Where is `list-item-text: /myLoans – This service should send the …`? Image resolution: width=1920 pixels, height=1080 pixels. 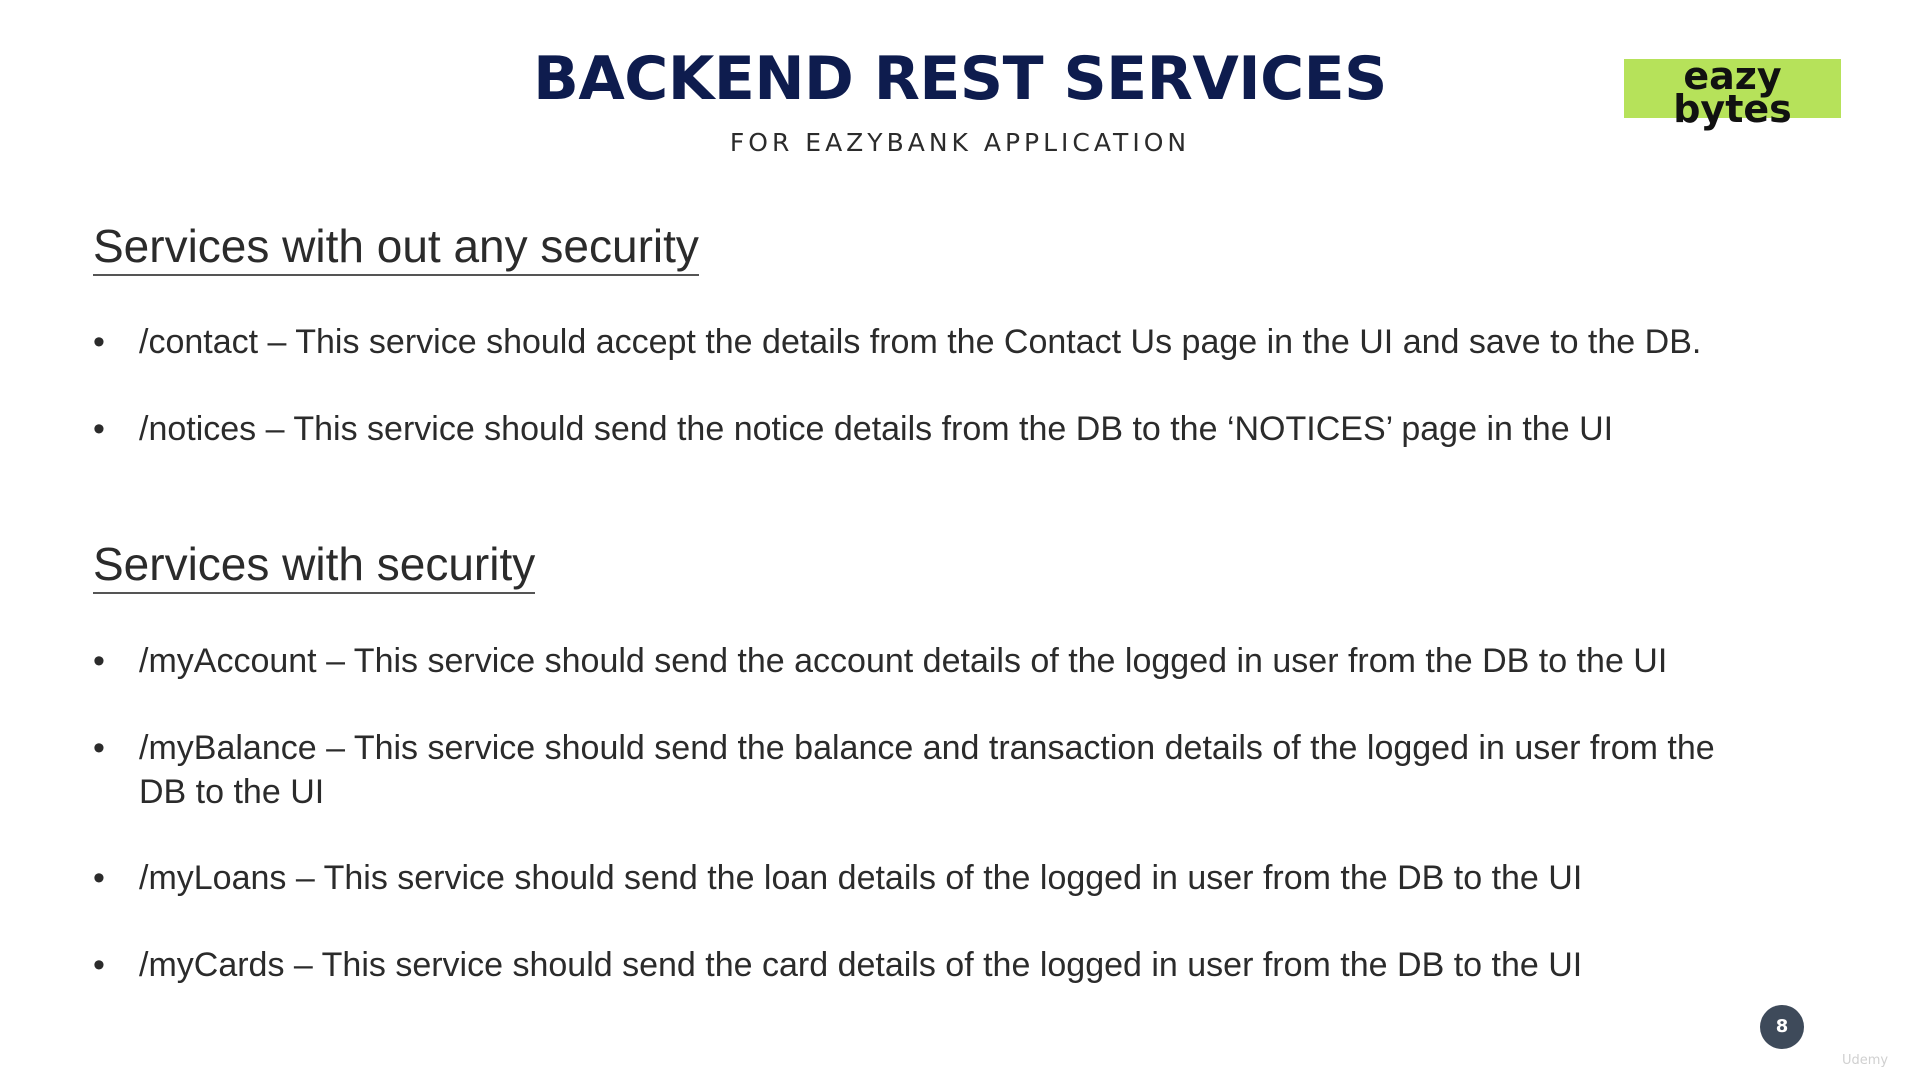 list-item-text: /myLoans – This service should send the … is located at coordinates (861, 878).